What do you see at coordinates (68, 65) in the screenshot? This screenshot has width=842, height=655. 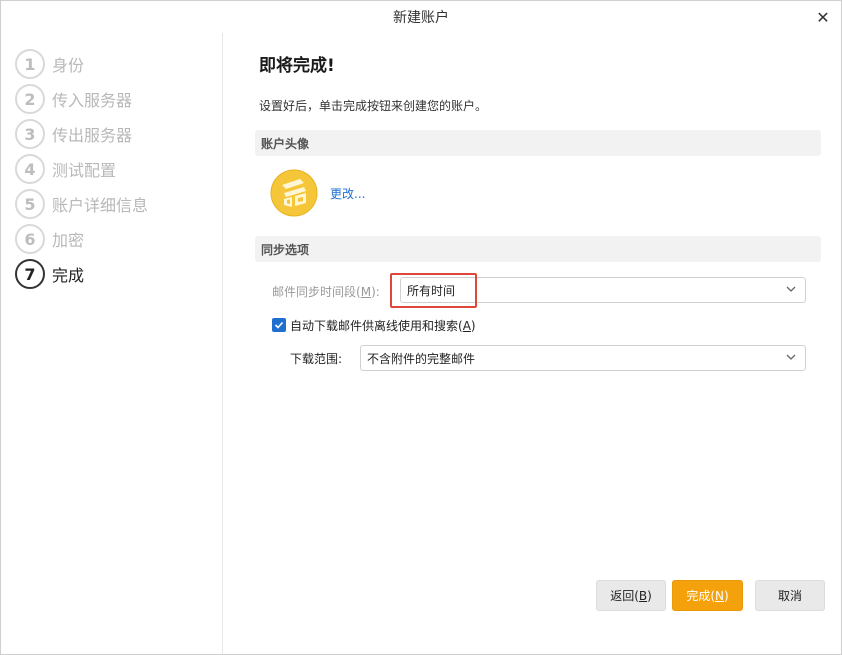 I see `step-label: 身份` at bounding box center [68, 65].